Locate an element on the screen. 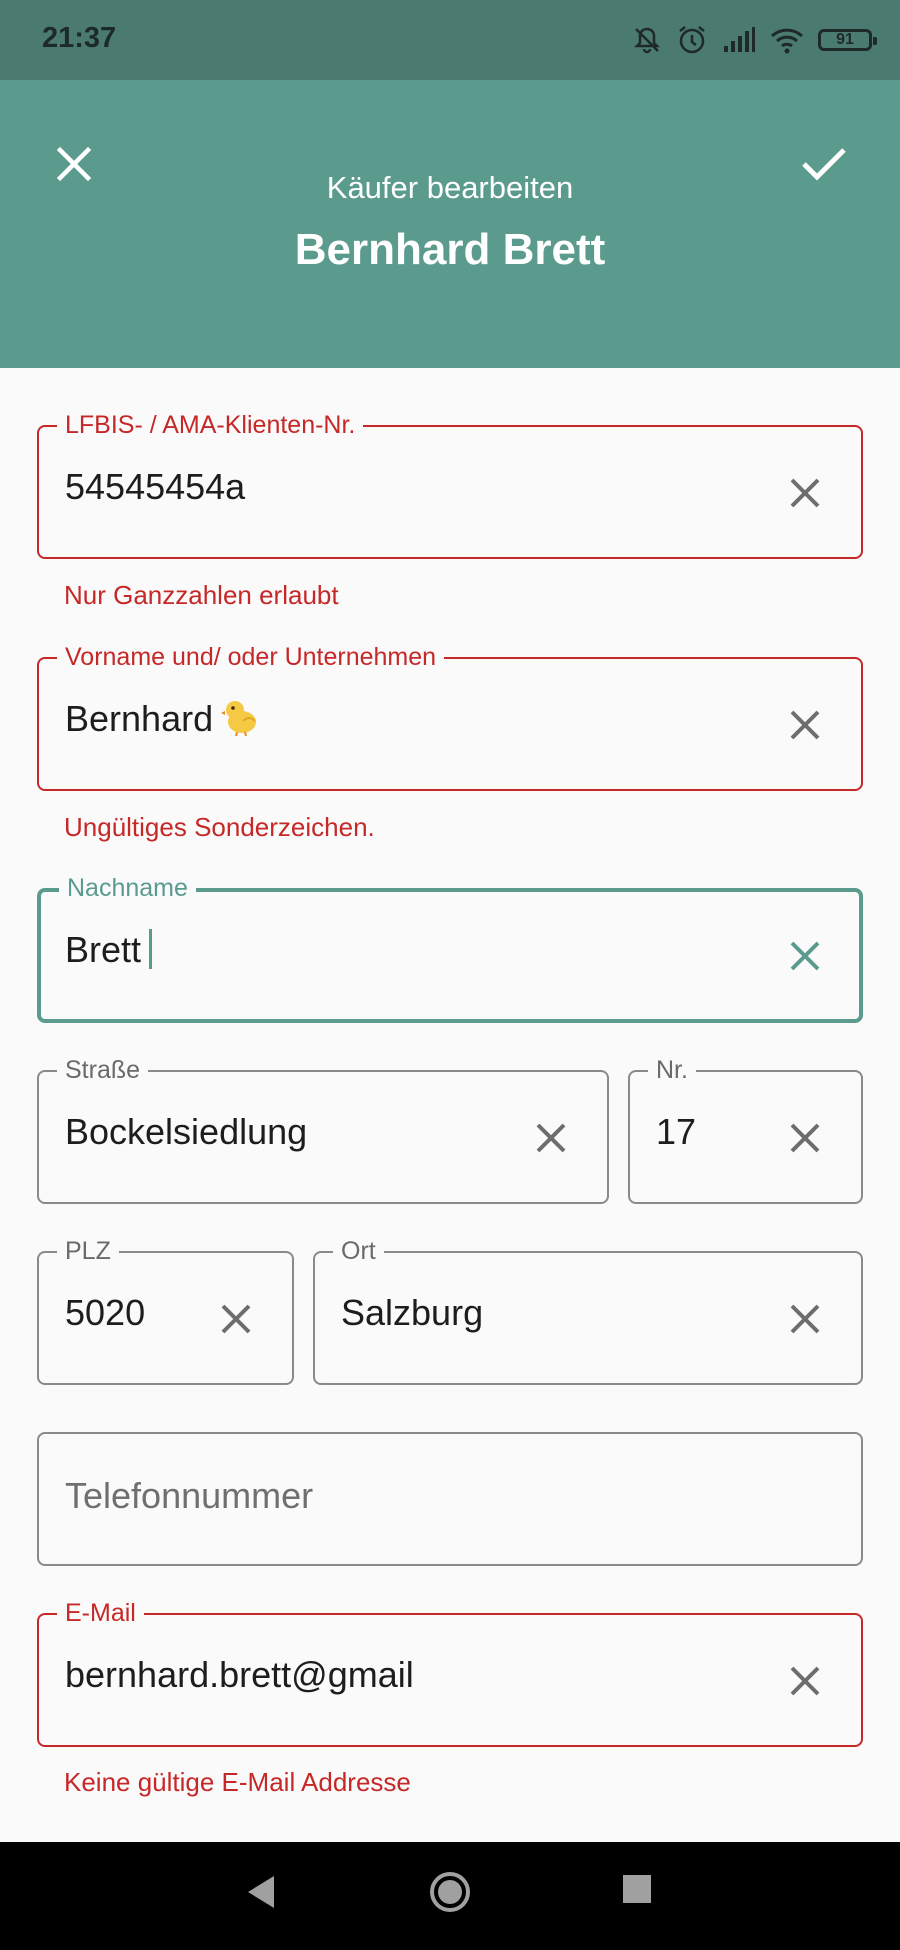 This screenshot has height=1950, width=900. status-time: 21:37 is located at coordinates (79, 38).